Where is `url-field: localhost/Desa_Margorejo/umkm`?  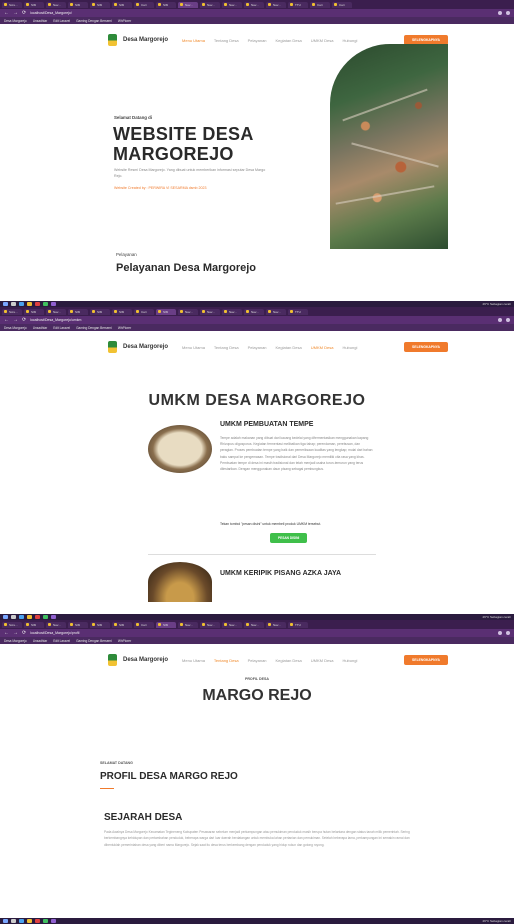 url-field: localhost/Desa_Margorejo/umkm is located at coordinates (262, 320).